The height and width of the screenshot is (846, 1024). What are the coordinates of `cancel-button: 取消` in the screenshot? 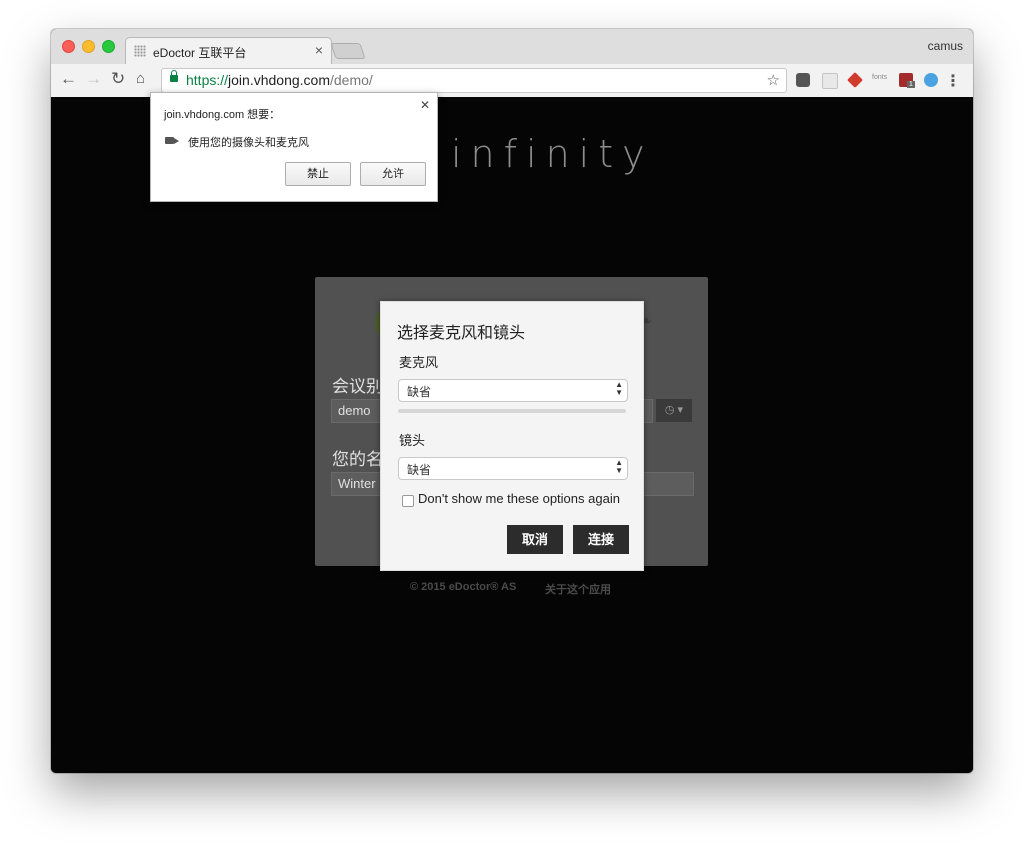 It's located at (535, 539).